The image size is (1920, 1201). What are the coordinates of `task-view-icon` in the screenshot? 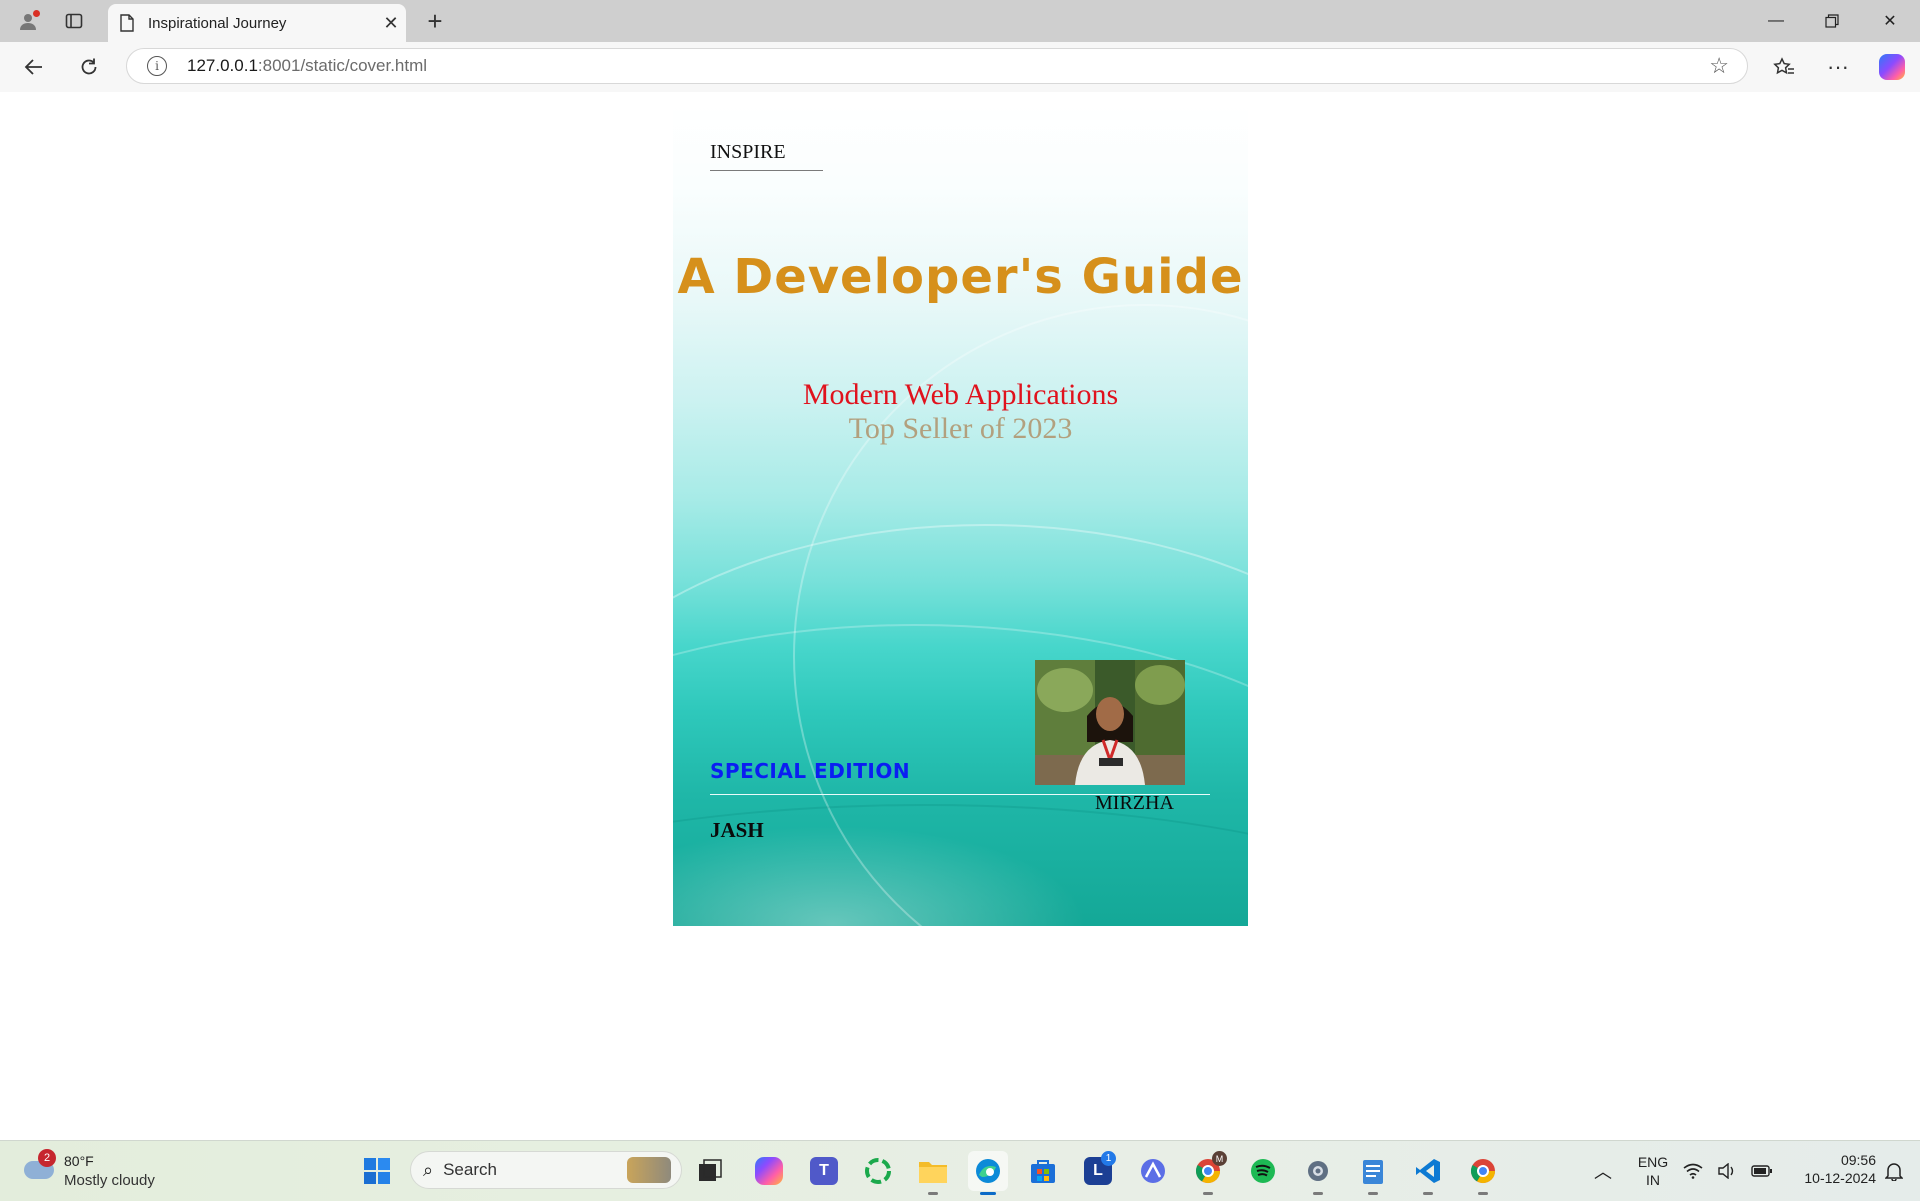 It's located at (710, 1171).